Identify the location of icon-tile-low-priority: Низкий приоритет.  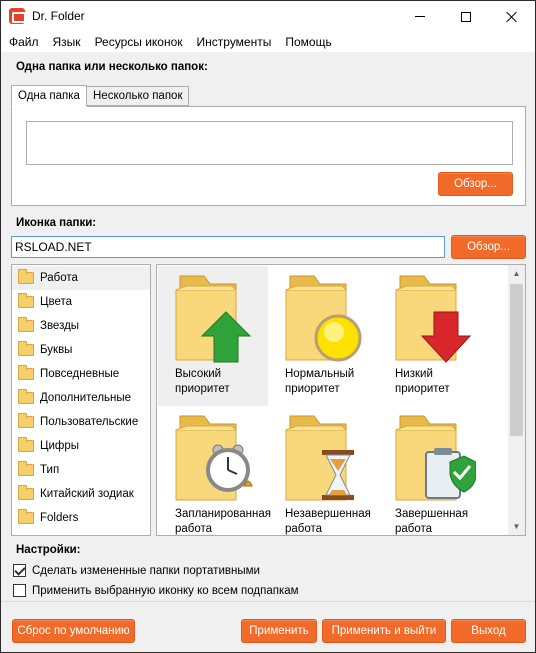
(433, 336).